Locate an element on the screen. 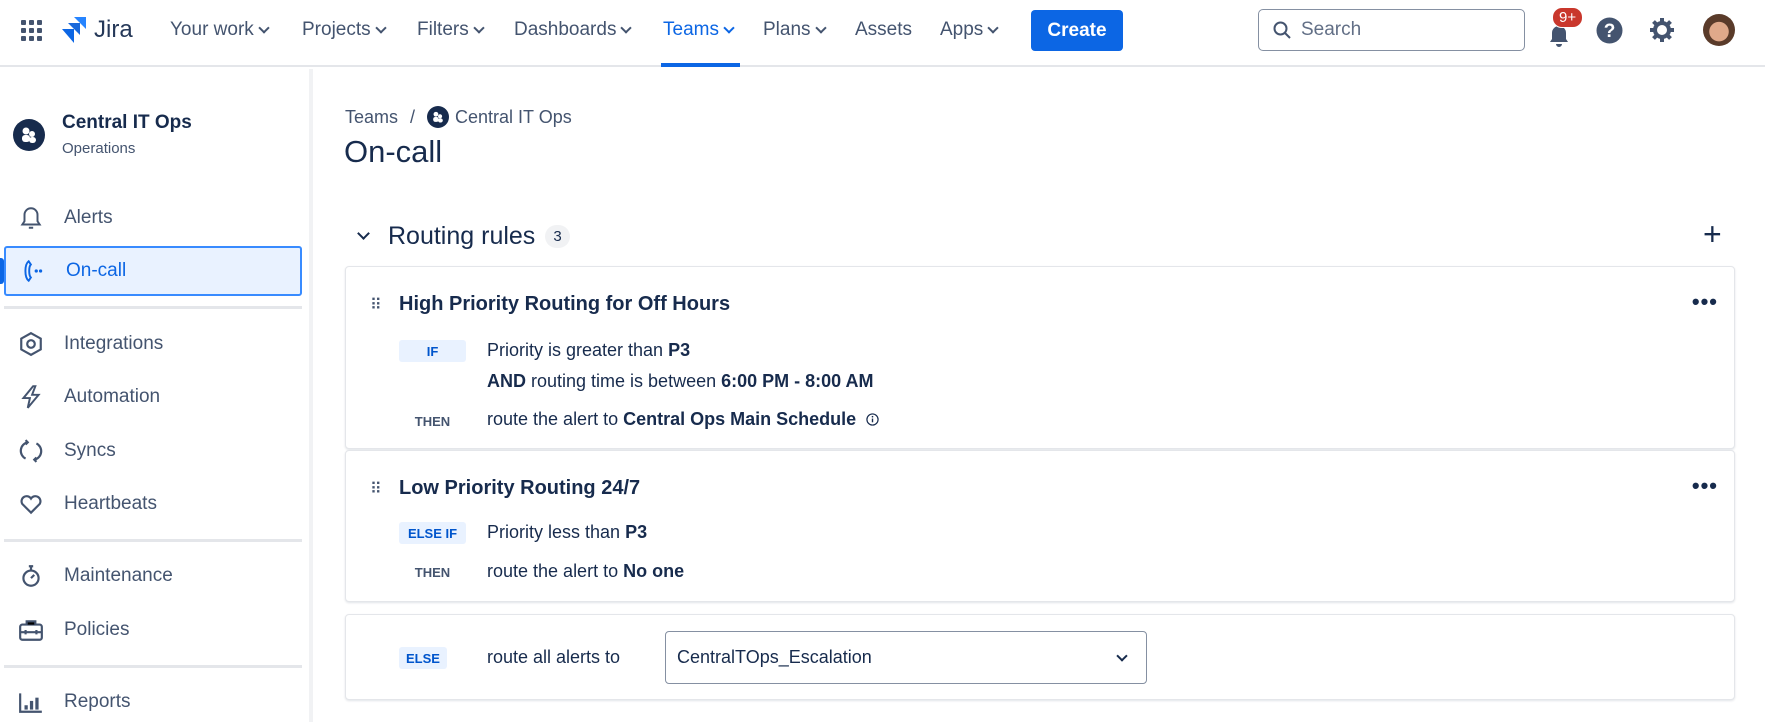  jira-logo: Jira is located at coordinates (97, 30).